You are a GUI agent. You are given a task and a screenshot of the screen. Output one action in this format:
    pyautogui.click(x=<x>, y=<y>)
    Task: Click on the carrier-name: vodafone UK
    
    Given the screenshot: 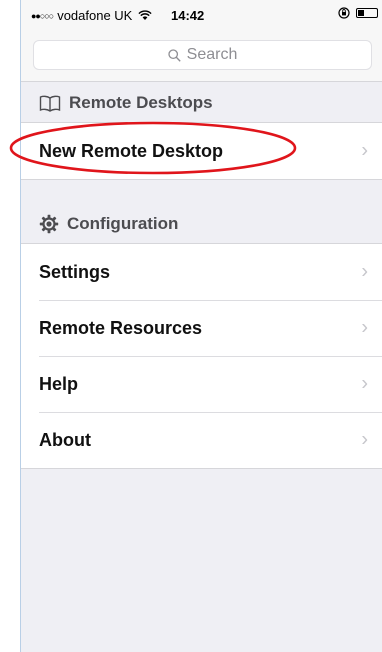 What is the action you would take?
    pyautogui.click(x=95, y=15)
    